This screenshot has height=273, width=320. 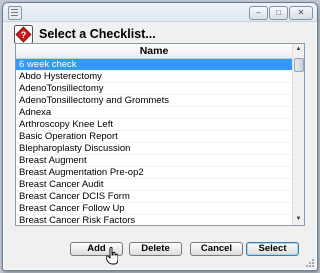 I want to click on select-button: Select, so click(x=272, y=249).